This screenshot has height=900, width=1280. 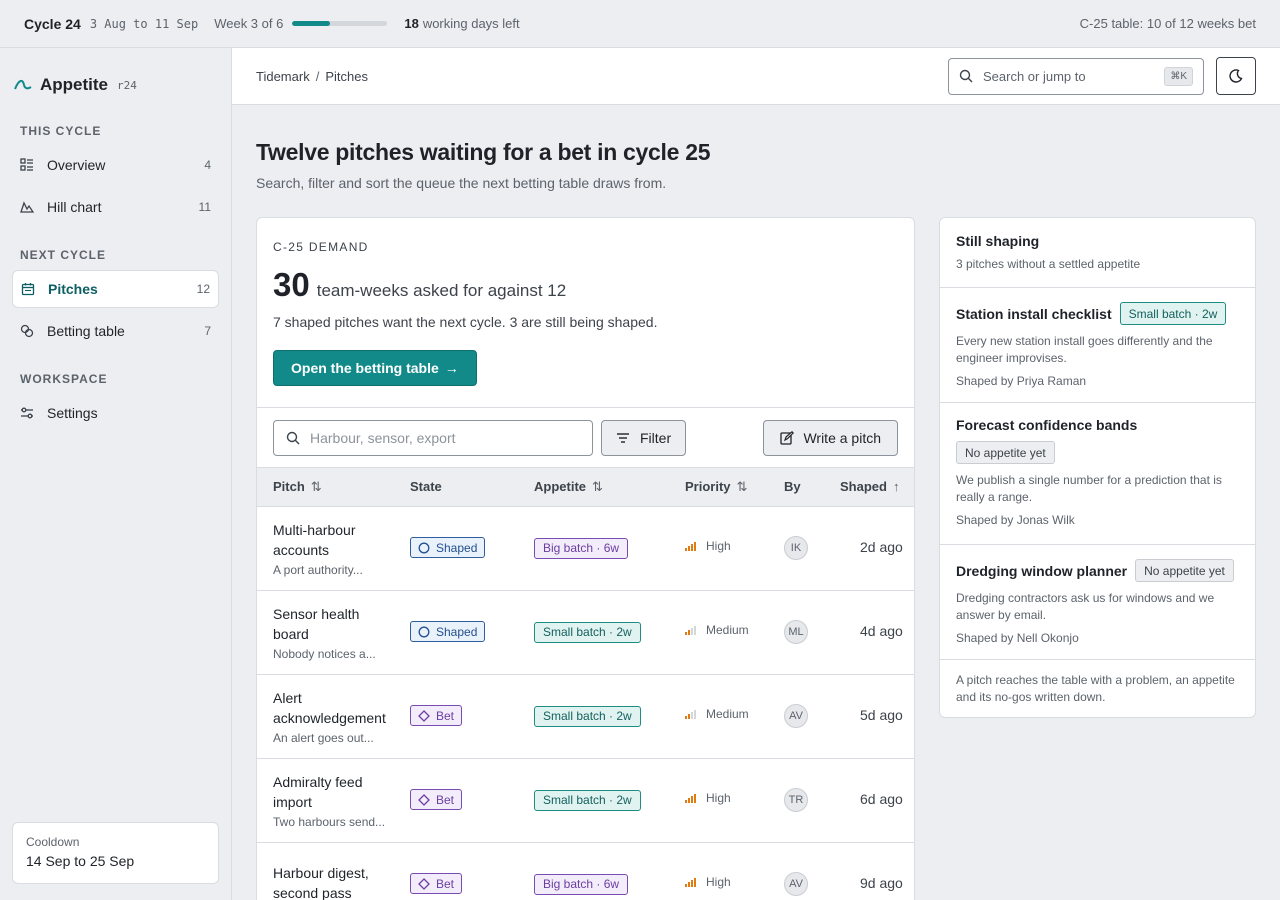 What do you see at coordinates (115, 207) in the screenshot?
I see `sidebar-item-hill-chart: Hill chart 11` at bounding box center [115, 207].